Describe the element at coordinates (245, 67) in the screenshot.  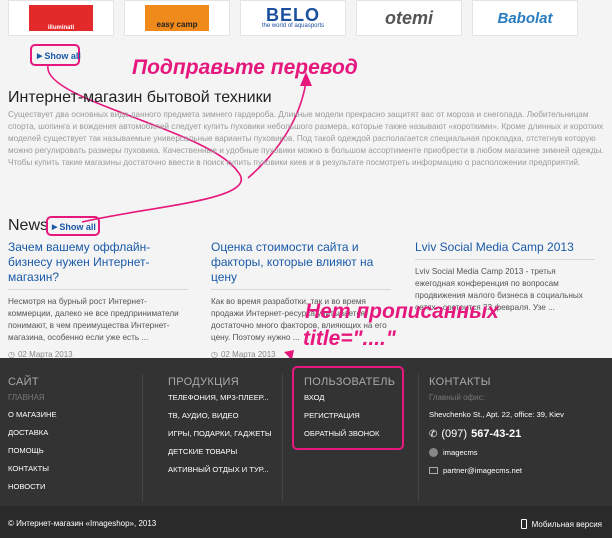
I see `annotation-translate: Подправьте перевод` at that location.